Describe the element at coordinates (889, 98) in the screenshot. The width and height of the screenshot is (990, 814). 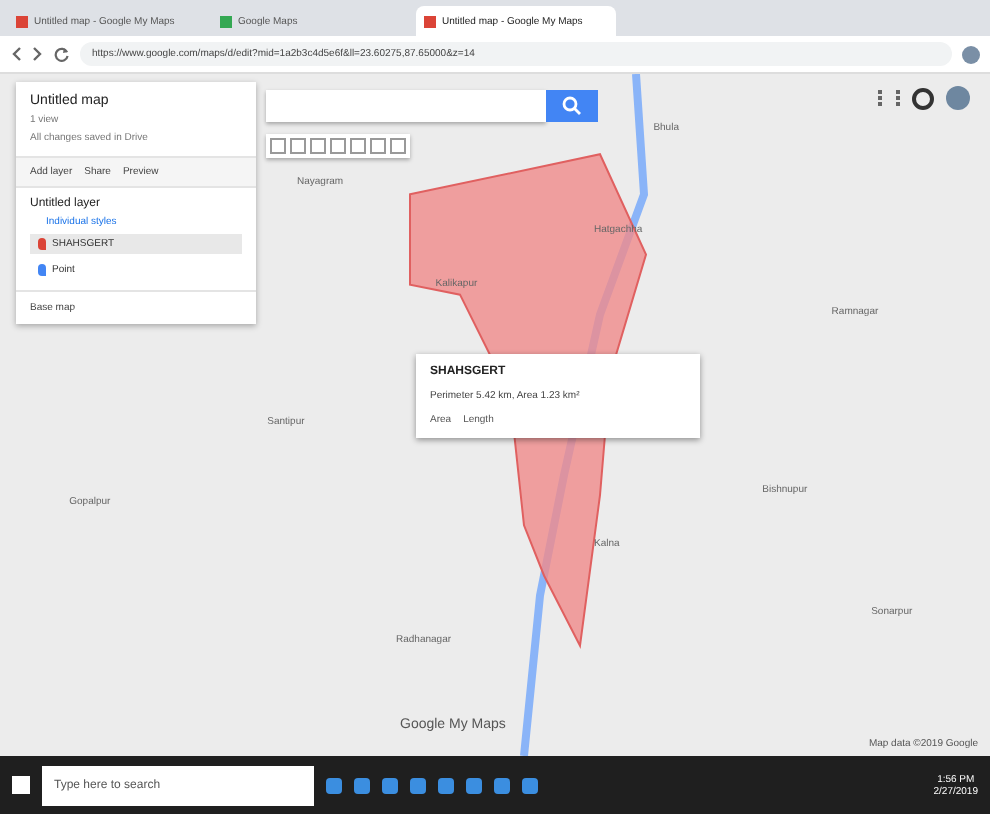
I see `apps-icon` at that location.